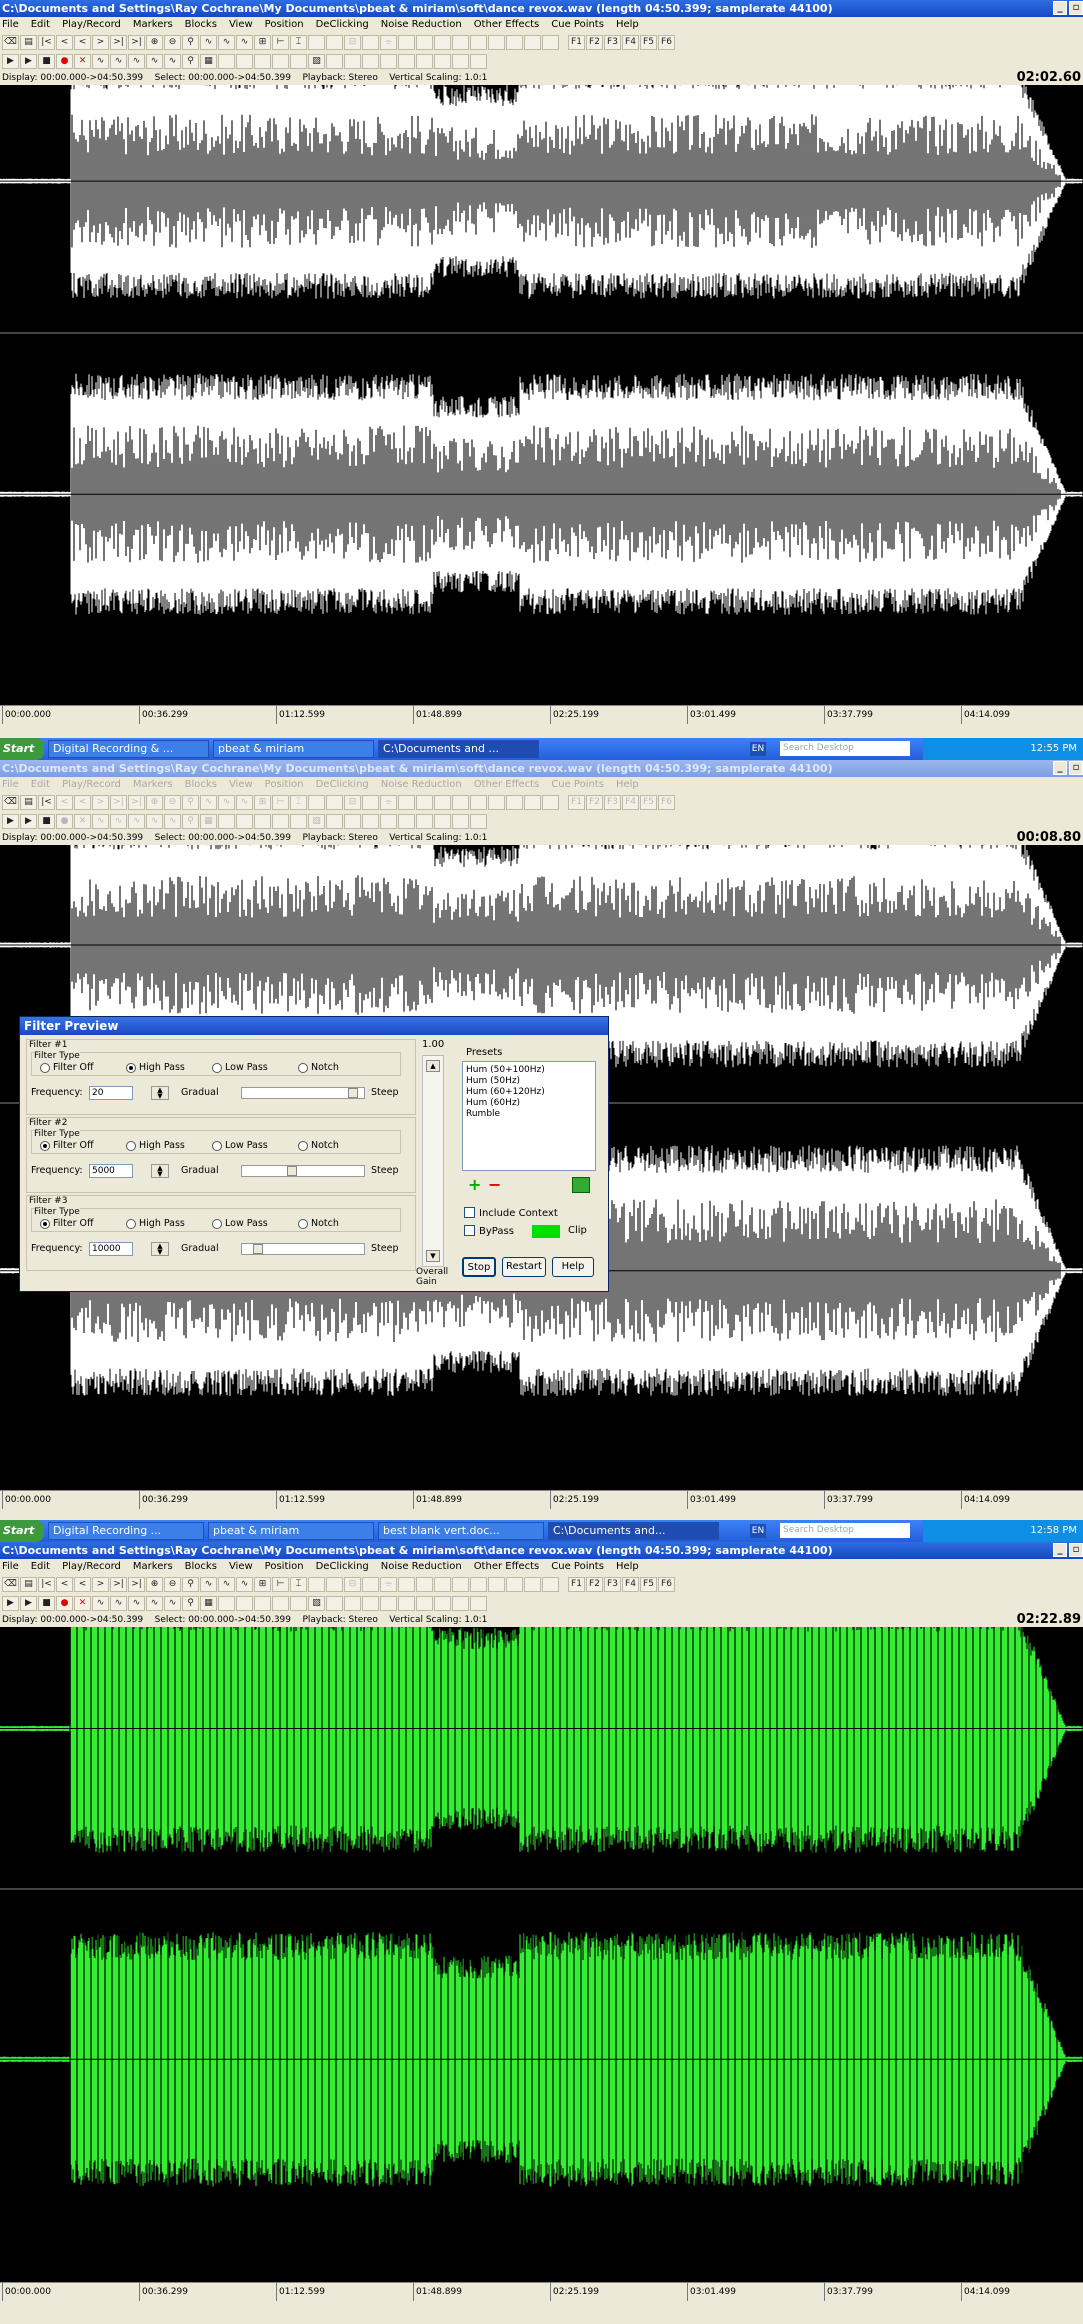 This screenshot has width=1083, height=2324. I want to click on fkey-button-f5: F5, so click(648, 1584).